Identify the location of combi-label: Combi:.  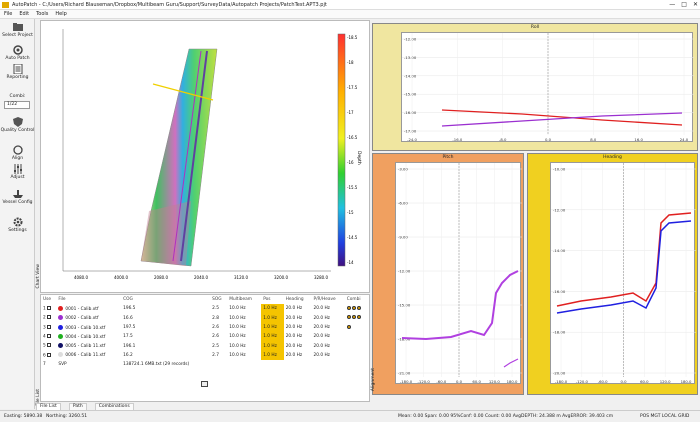
(17, 96).